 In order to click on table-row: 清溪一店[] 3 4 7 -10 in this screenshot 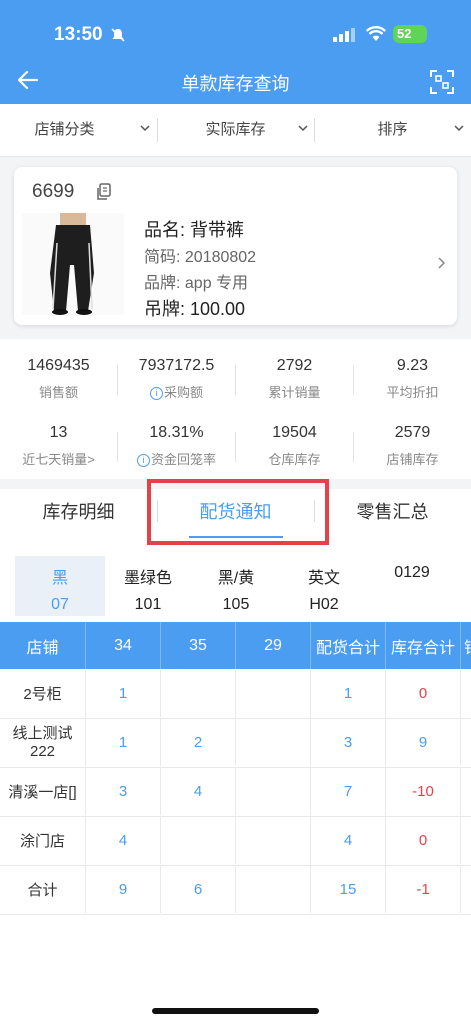, I will do `click(235, 792)`.